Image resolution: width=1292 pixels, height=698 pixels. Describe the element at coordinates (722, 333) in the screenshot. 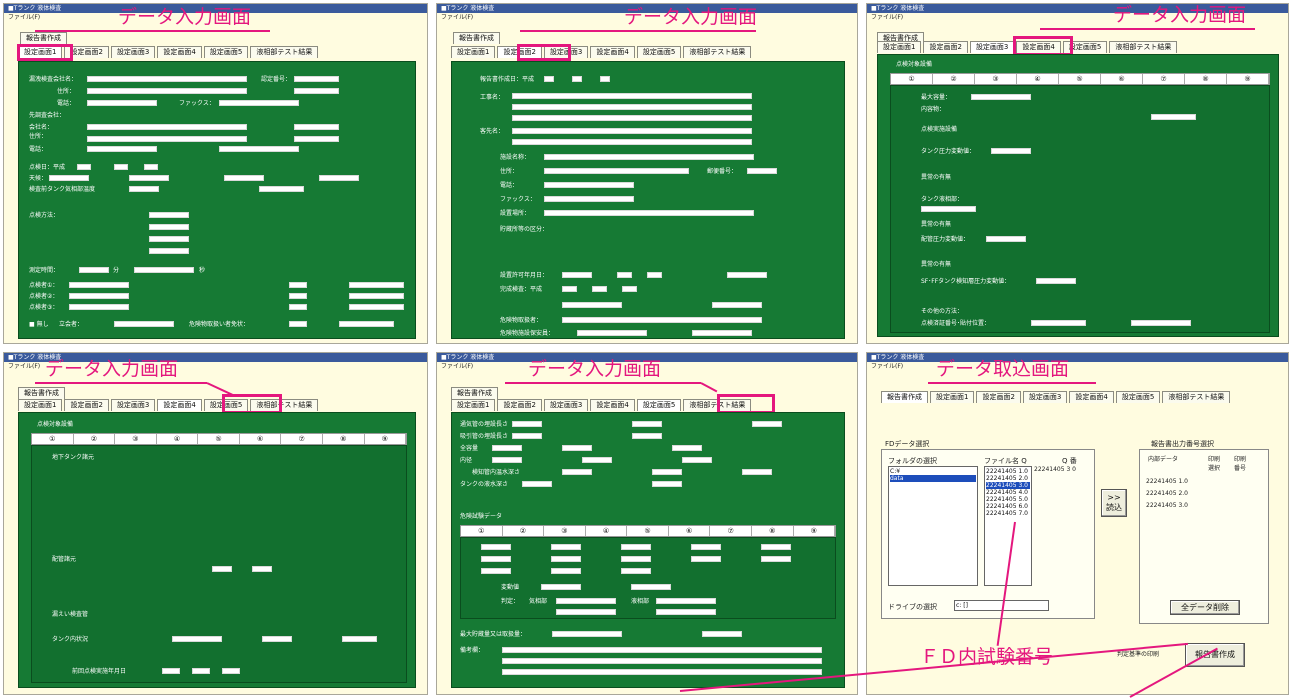

I see `safety-field` at that location.